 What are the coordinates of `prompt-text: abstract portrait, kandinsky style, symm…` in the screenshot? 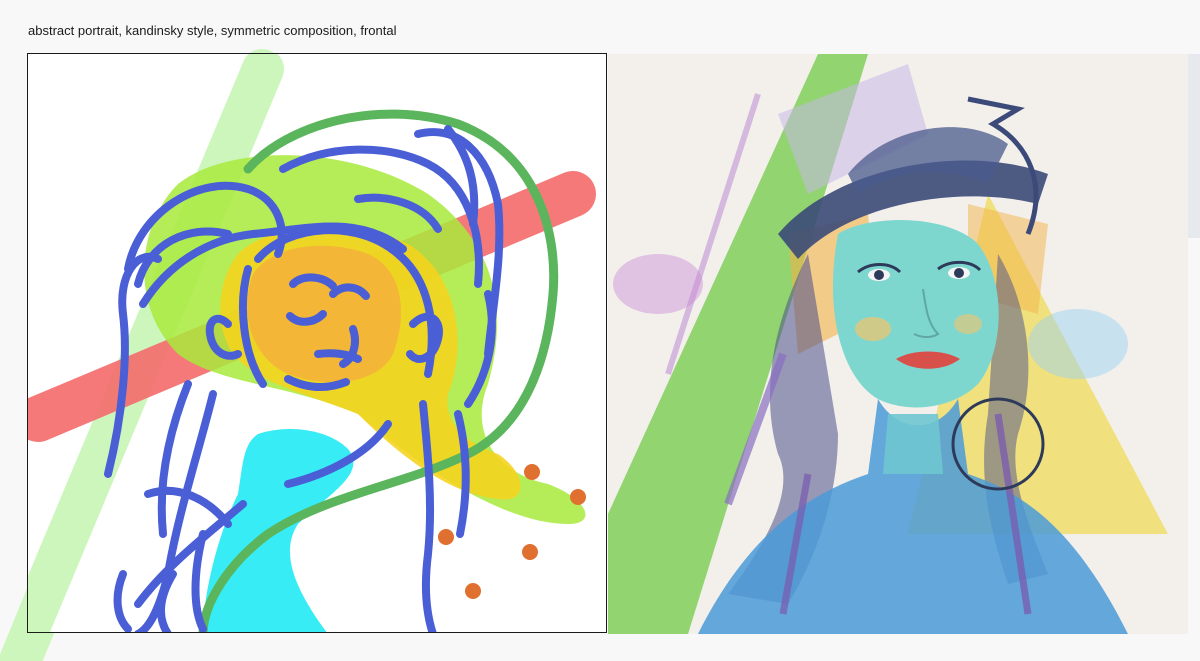 It's located at (212, 30).